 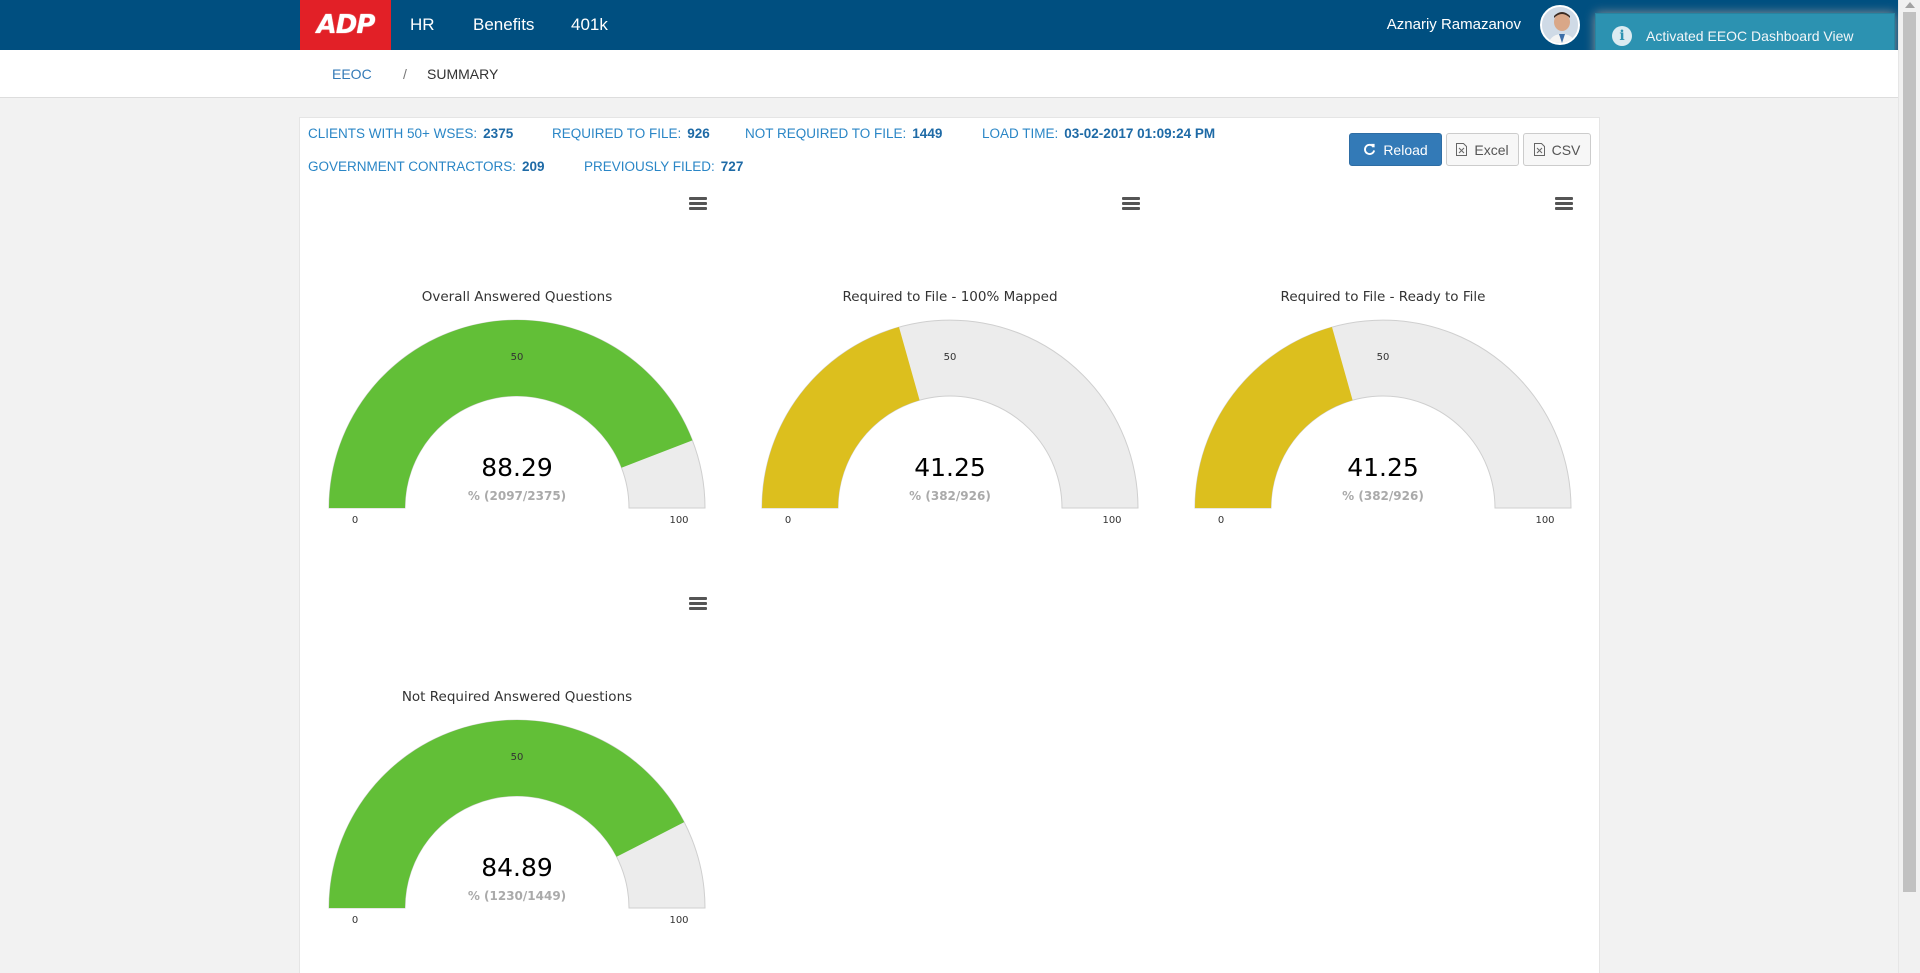 What do you see at coordinates (949, 74) in the screenshot?
I see `breadcrumb: EEOC / SUMMARY` at bounding box center [949, 74].